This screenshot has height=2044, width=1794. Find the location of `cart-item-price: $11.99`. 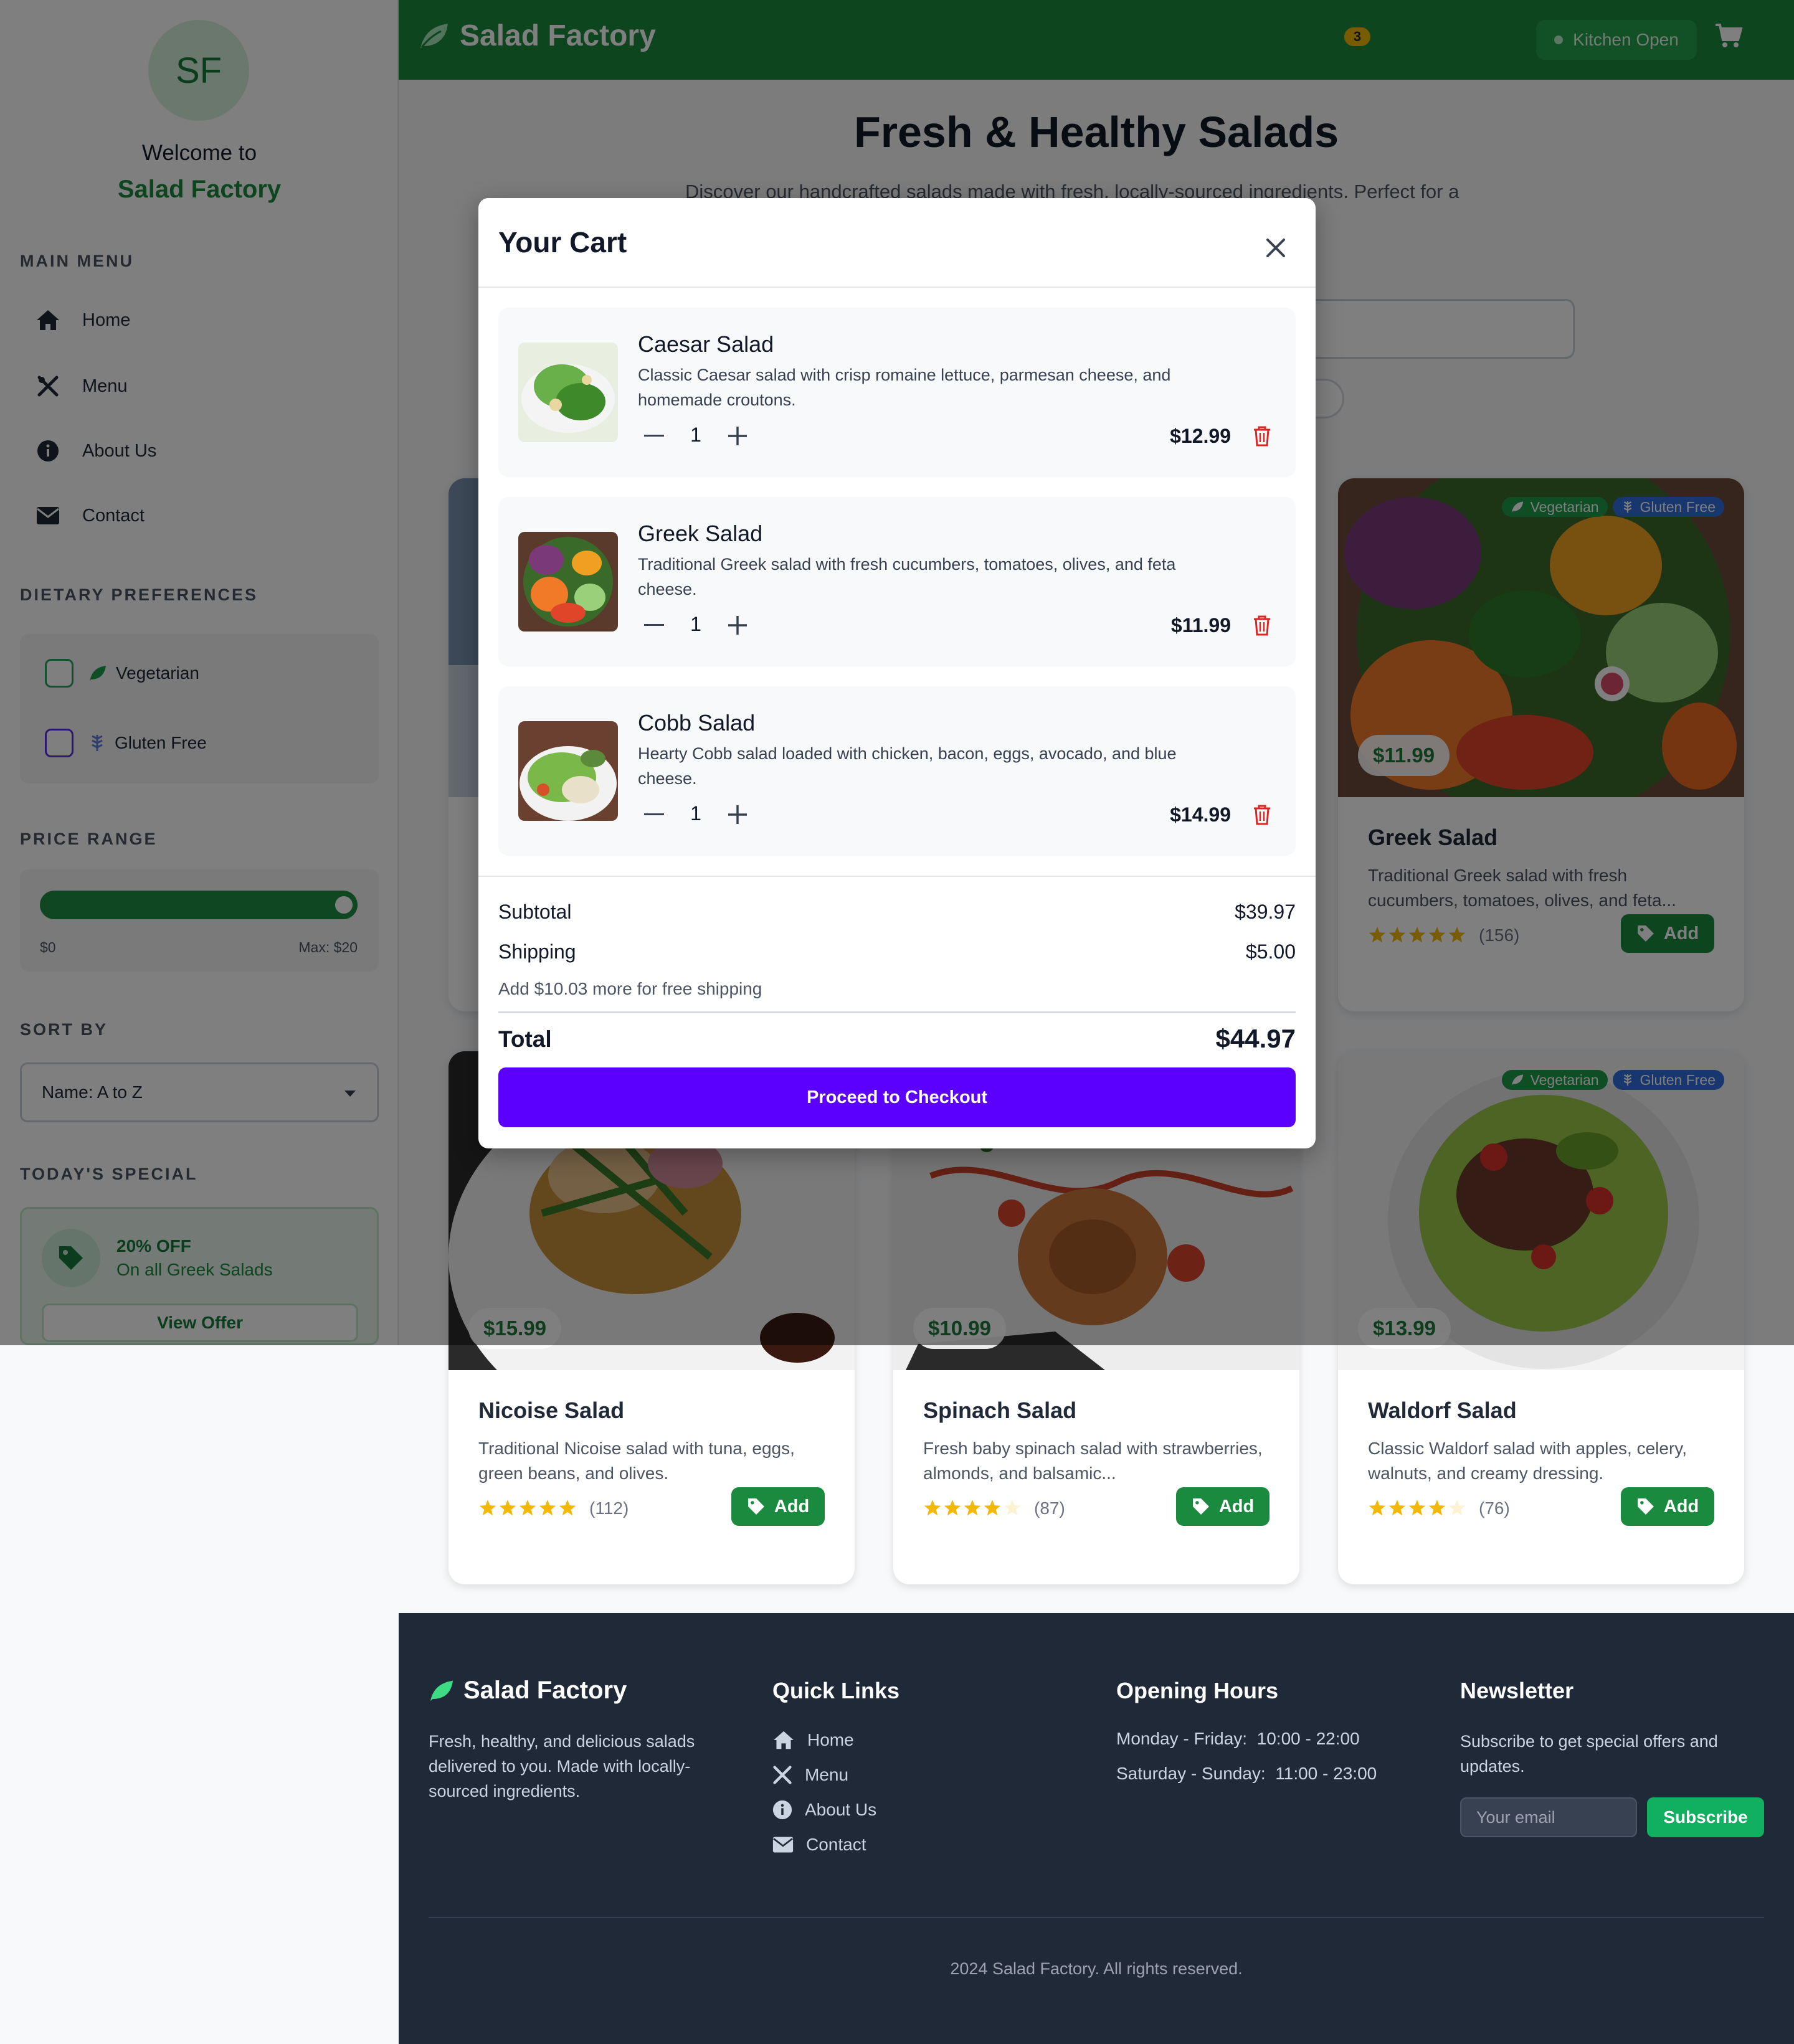

cart-item-price: $11.99 is located at coordinates (1200, 625).